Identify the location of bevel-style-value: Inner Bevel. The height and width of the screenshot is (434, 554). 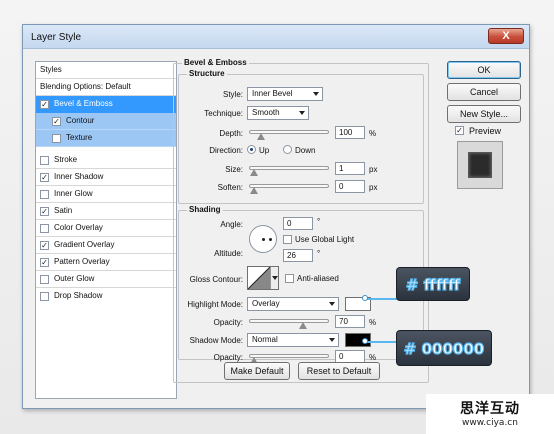
(272, 93).